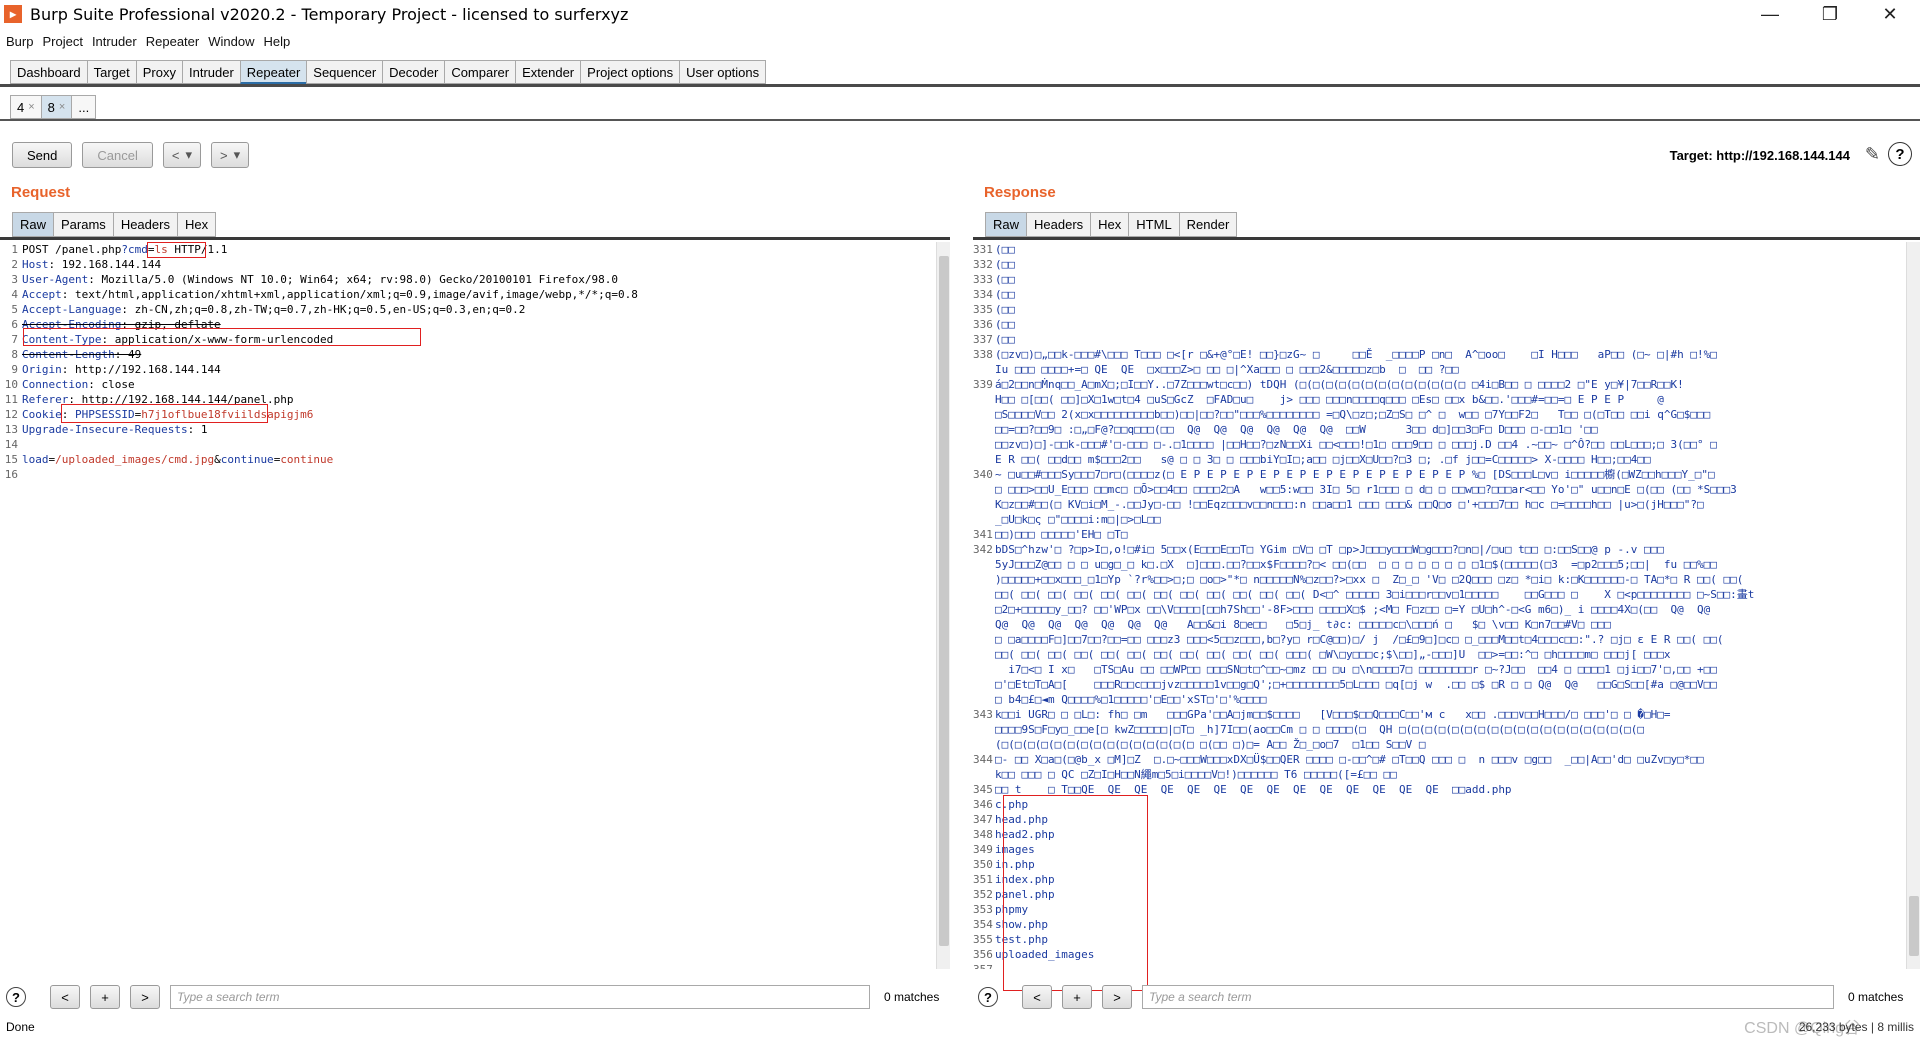 The height and width of the screenshot is (1042, 1920). I want to click on line-number: 348, so click(983, 834).